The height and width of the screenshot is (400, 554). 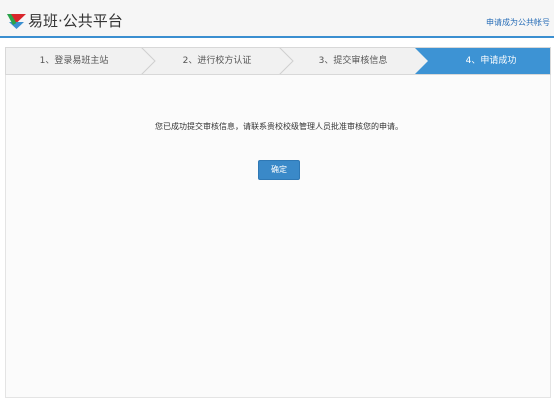 I want to click on progress-steps: 1、登录易班主站 2、进行校方认证 3、提交审核信息 4、申请成功, so click(x=278, y=61).